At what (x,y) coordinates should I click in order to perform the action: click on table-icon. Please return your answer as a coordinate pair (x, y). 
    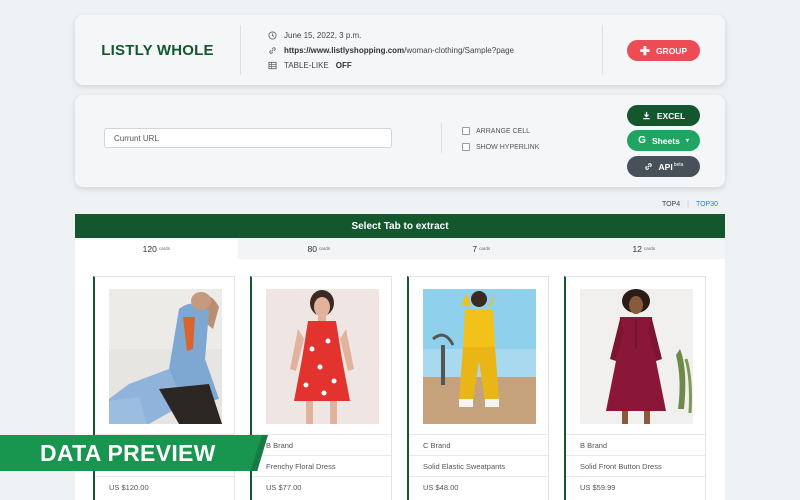
    Looking at the image, I should click on (272, 65).